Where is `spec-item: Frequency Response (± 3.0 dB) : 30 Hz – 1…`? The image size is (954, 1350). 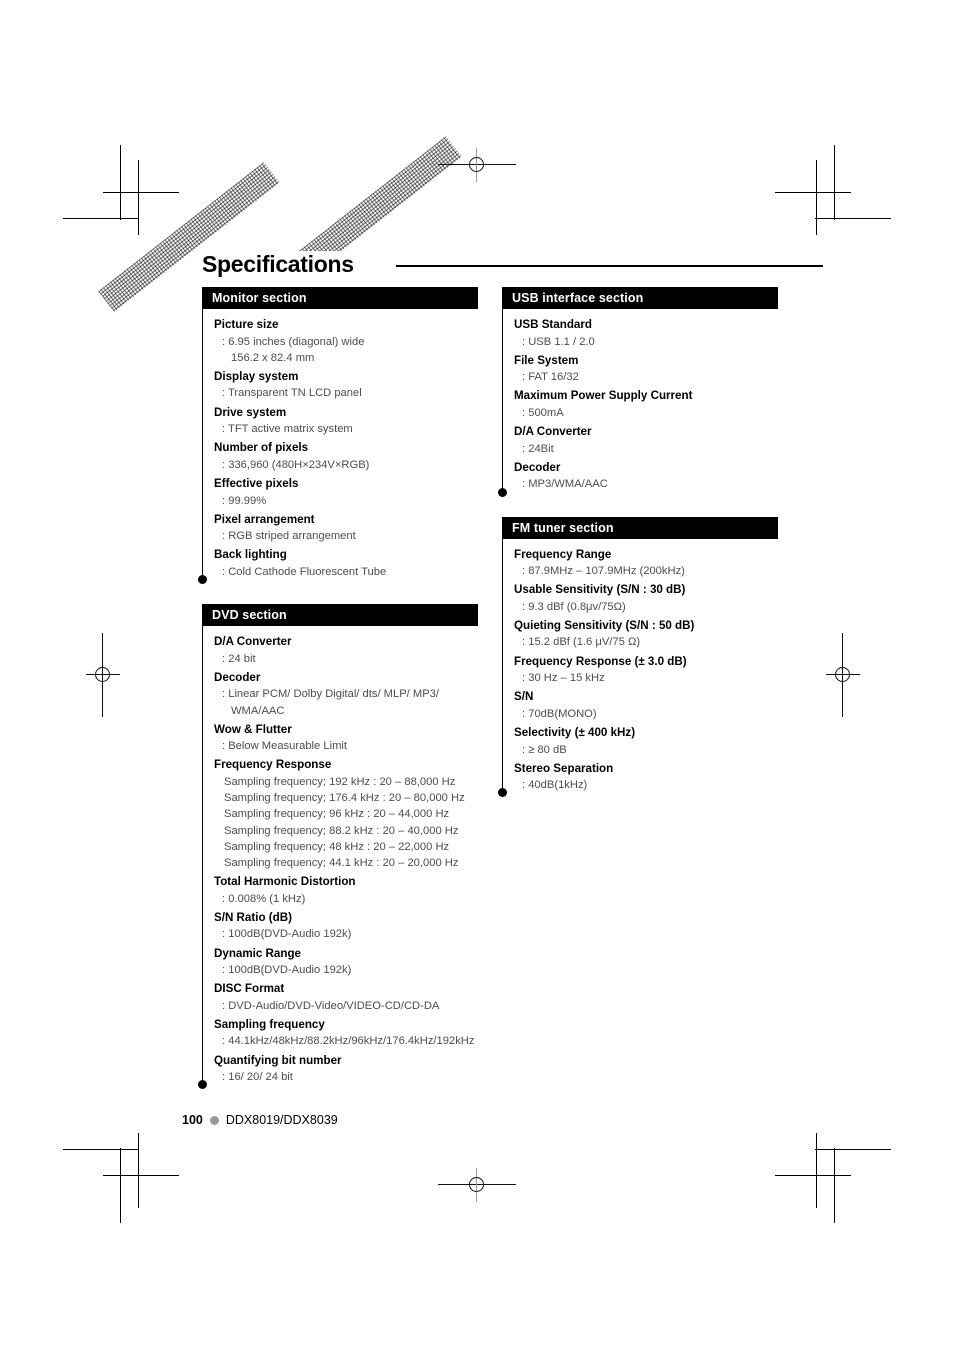
spec-item: Frequency Response (± 3.0 dB) : 30 Hz – 1… is located at coordinates (646, 670).